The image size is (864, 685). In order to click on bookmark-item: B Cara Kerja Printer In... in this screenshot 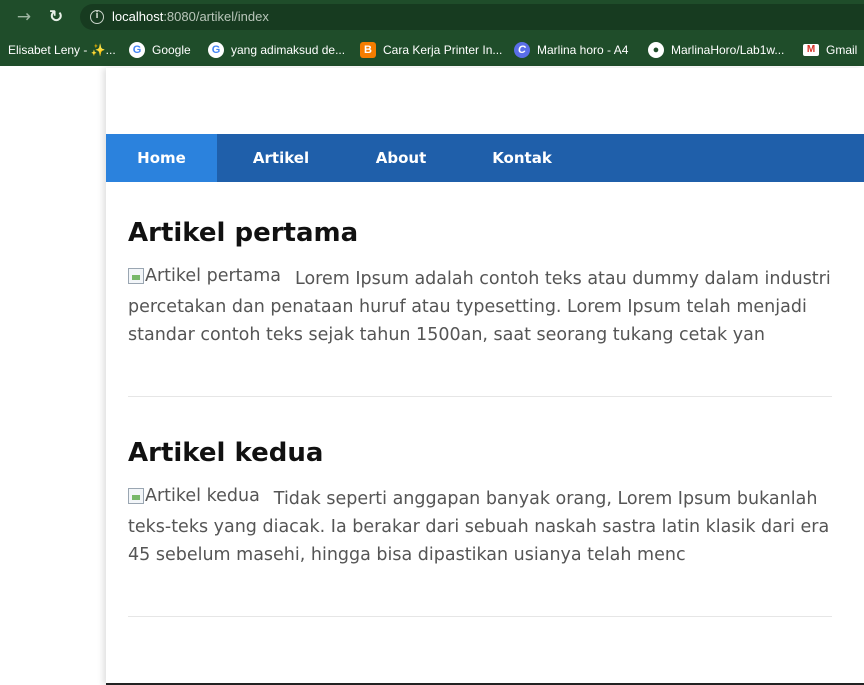, I will do `click(431, 50)`.